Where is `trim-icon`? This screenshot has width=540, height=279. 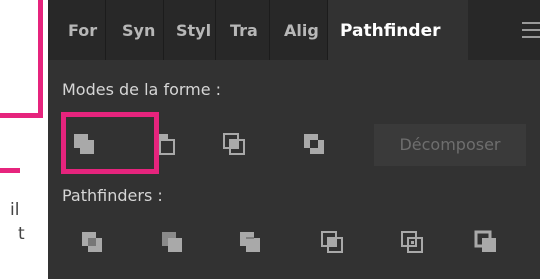 trim-icon is located at coordinates (173, 243).